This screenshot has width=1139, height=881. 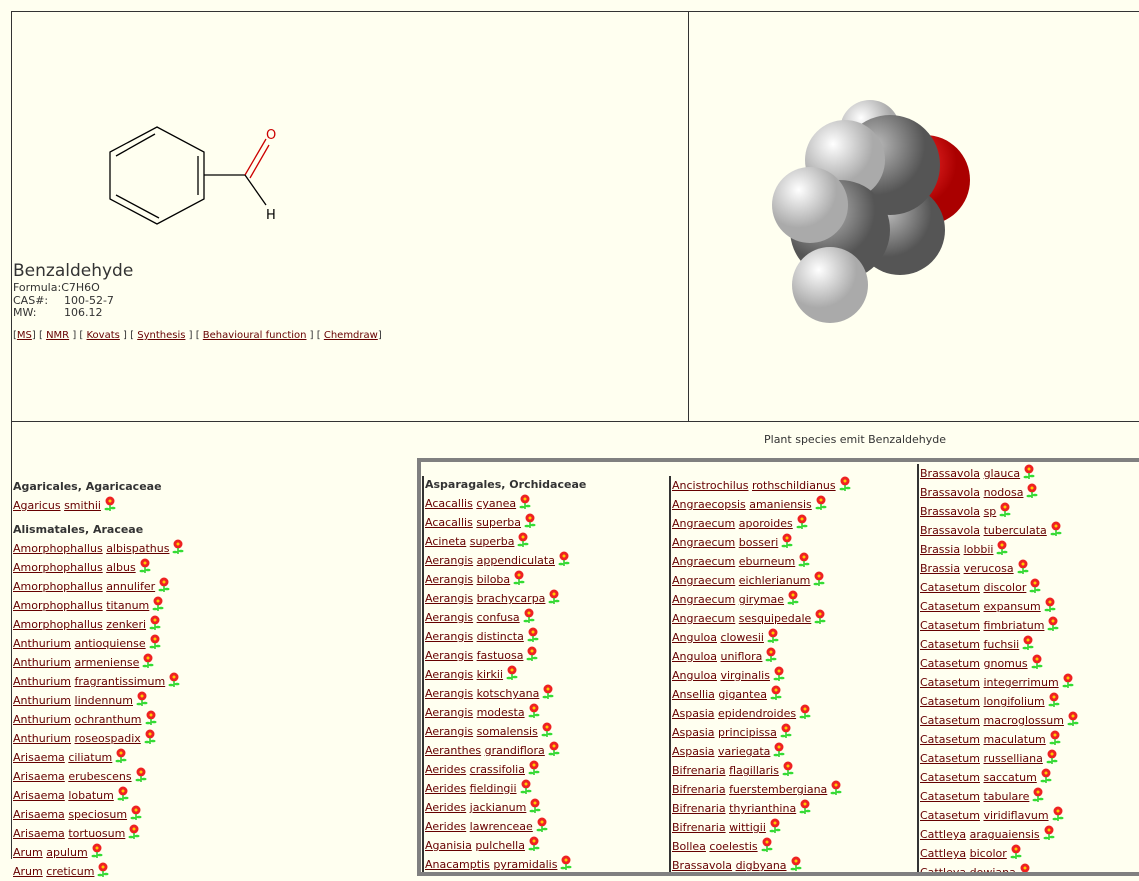 What do you see at coordinates (511, 598) in the screenshot?
I see `species-link: brachycarpa` at bounding box center [511, 598].